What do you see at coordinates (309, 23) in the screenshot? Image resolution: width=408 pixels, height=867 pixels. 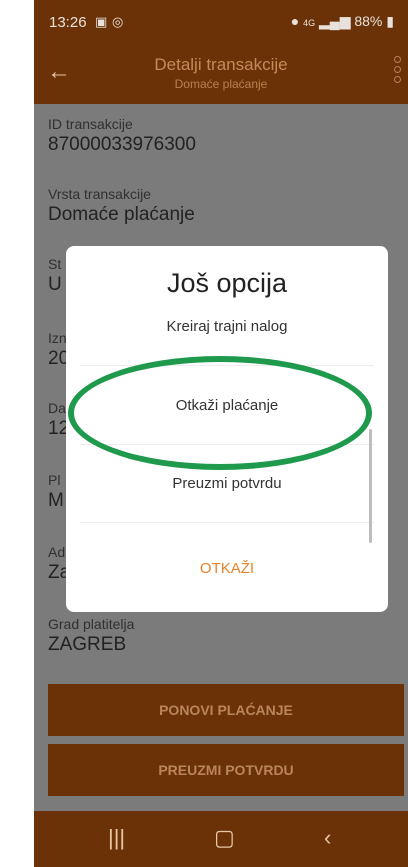 I see `network-label: 4G` at bounding box center [309, 23].